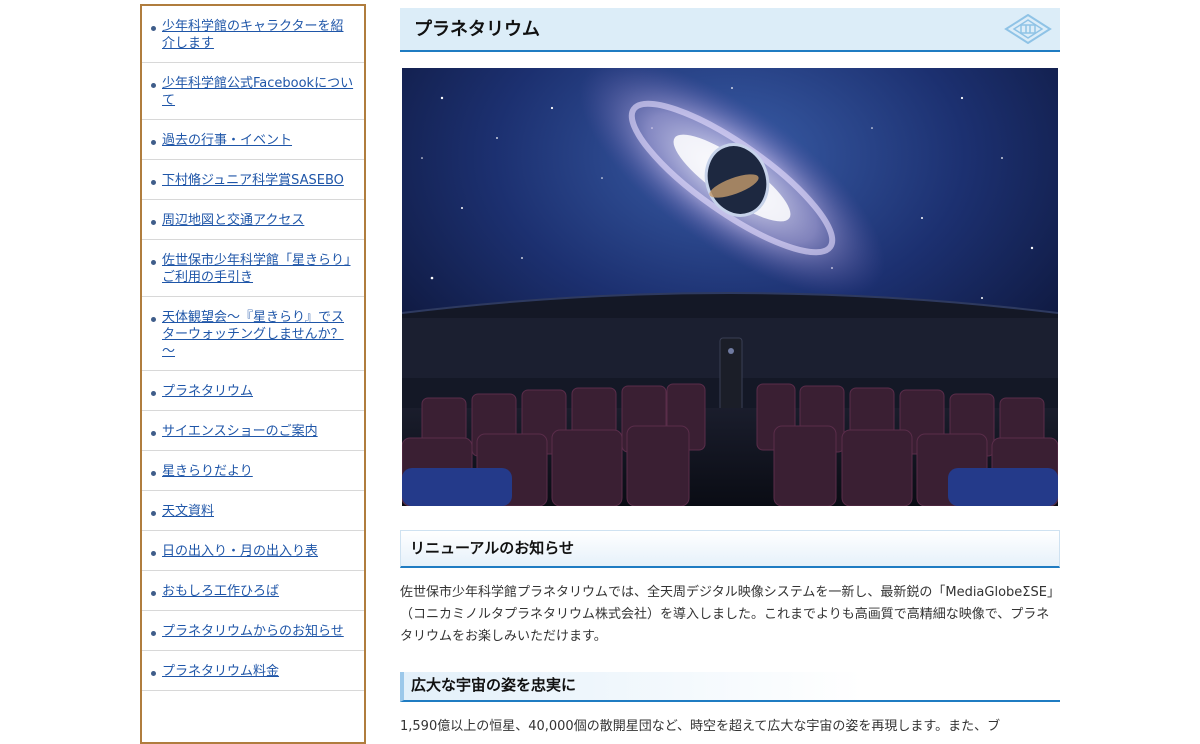 Image resolution: width=1200 pixels, height=744 pixels. I want to click on sidebar-item-planetarium: プラネタリウム, so click(253, 391).